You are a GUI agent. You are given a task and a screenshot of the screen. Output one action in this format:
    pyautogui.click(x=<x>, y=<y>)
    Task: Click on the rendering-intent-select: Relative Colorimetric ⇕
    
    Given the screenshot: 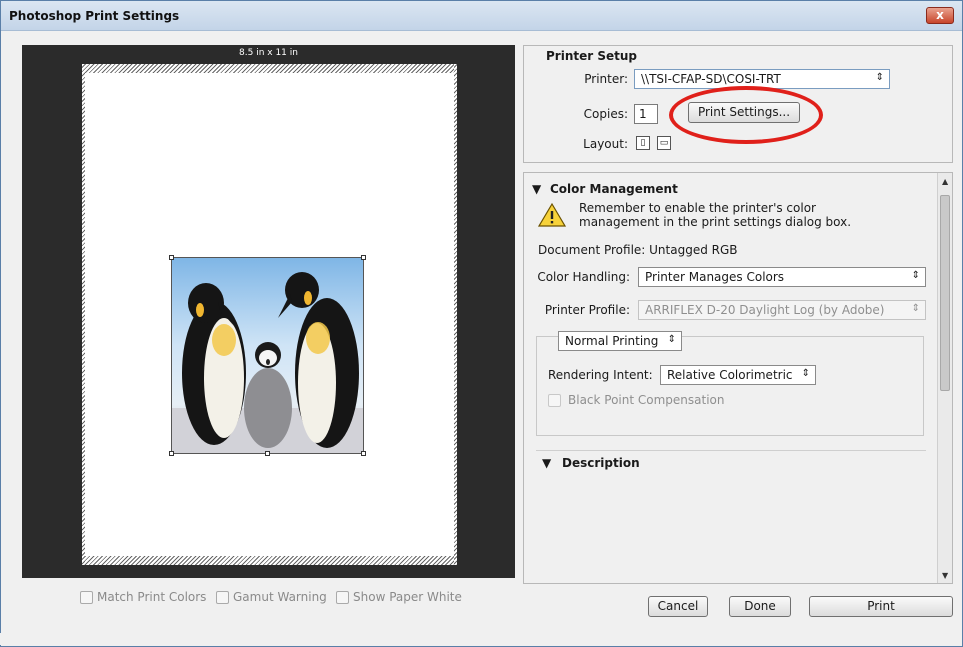 What is the action you would take?
    pyautogui.click(x=738, y=375)
    